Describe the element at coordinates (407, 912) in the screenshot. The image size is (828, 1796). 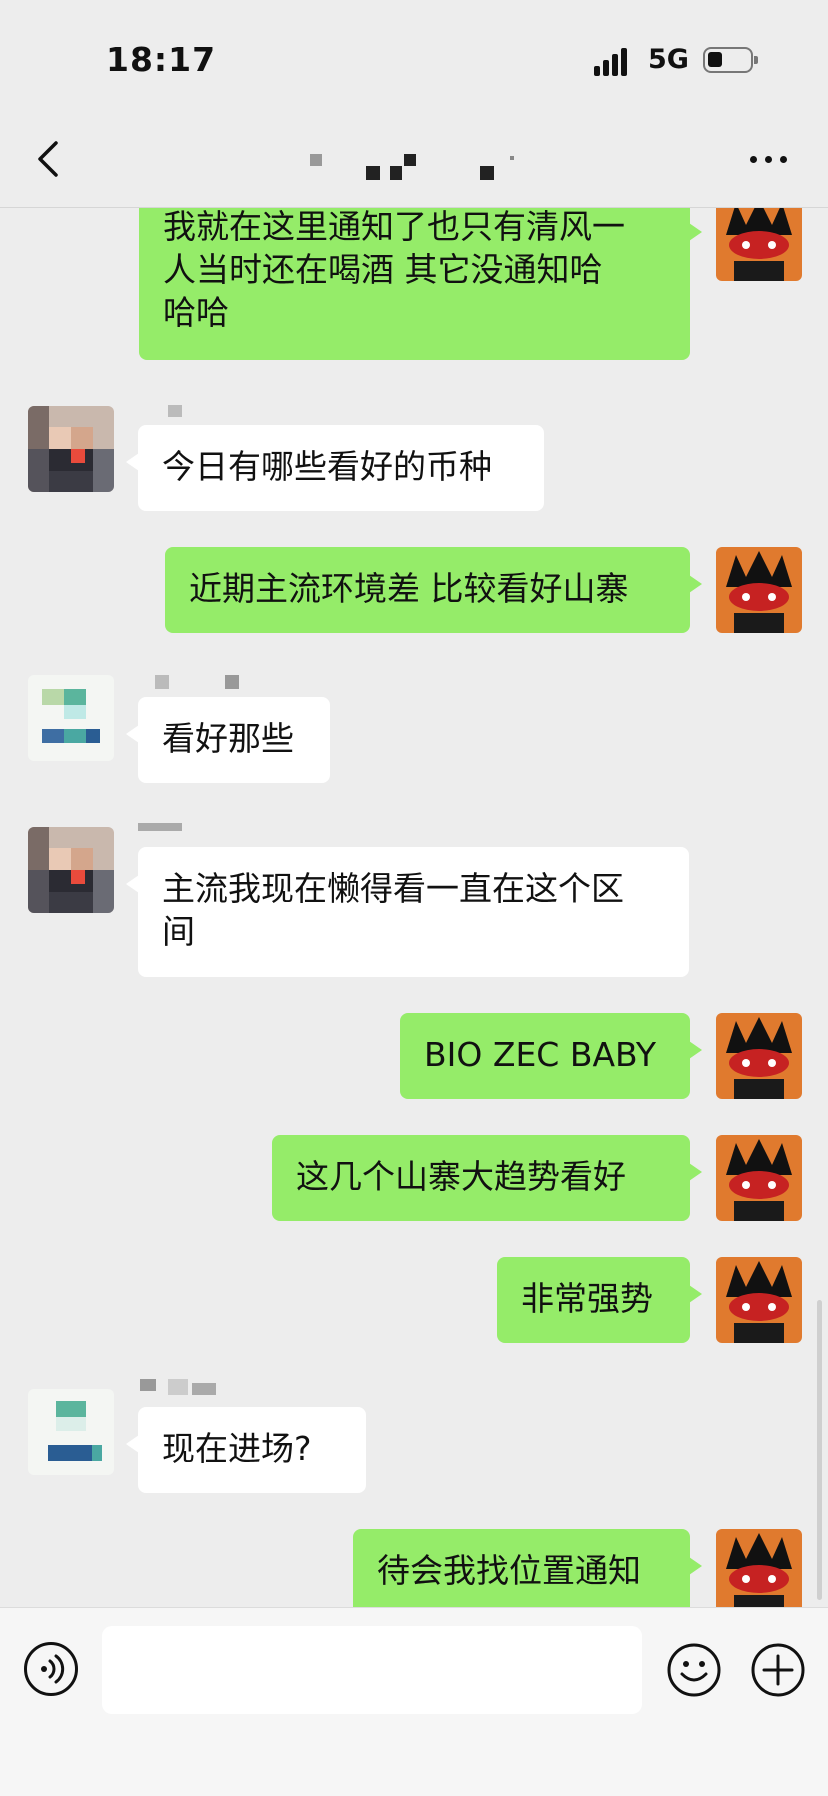
I see `incoming-message: 主流我现在懒得看一直在这个区 间` at that location.